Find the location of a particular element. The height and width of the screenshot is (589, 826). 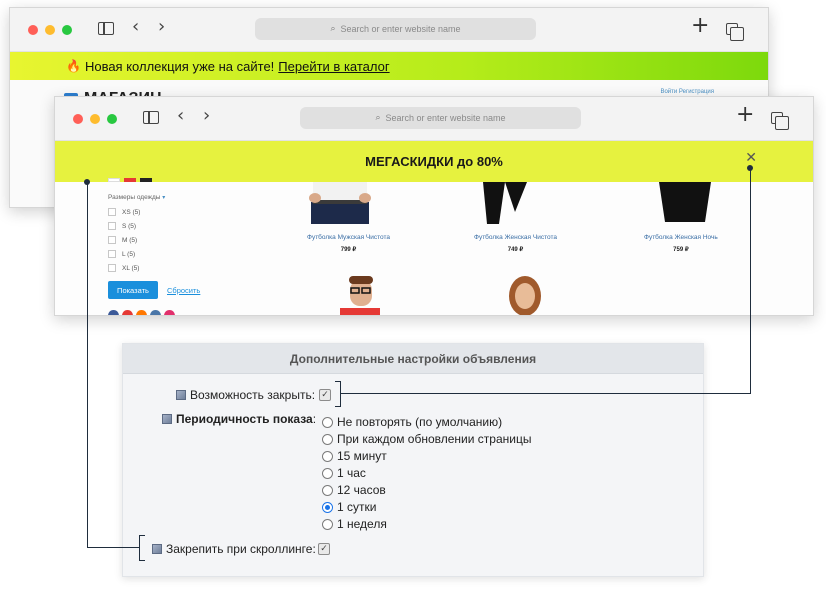

chevron-down-icon: ▾ is located at coordinates (164, 198).